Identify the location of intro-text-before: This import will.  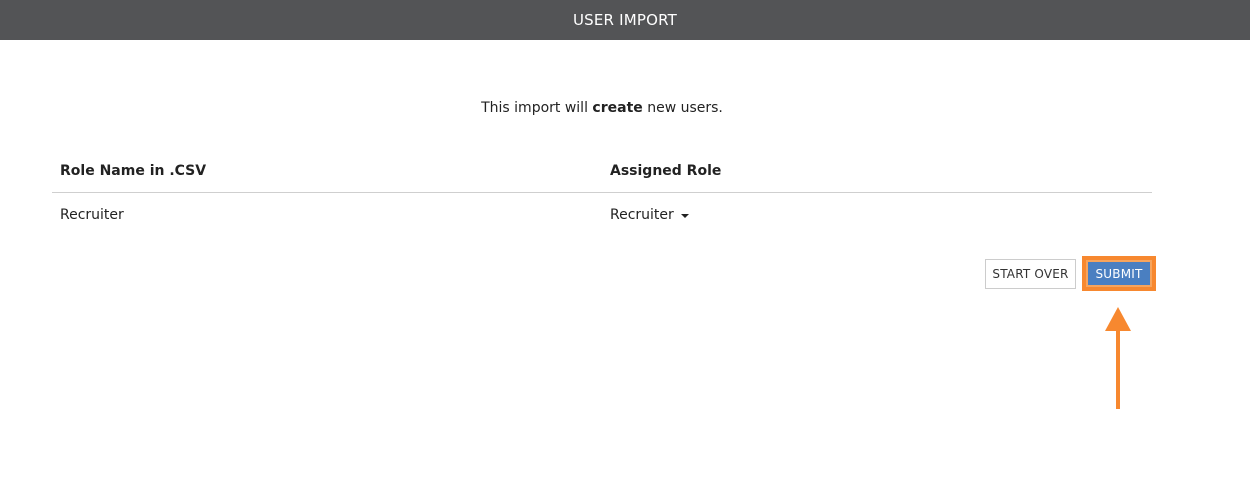
(537, 108).